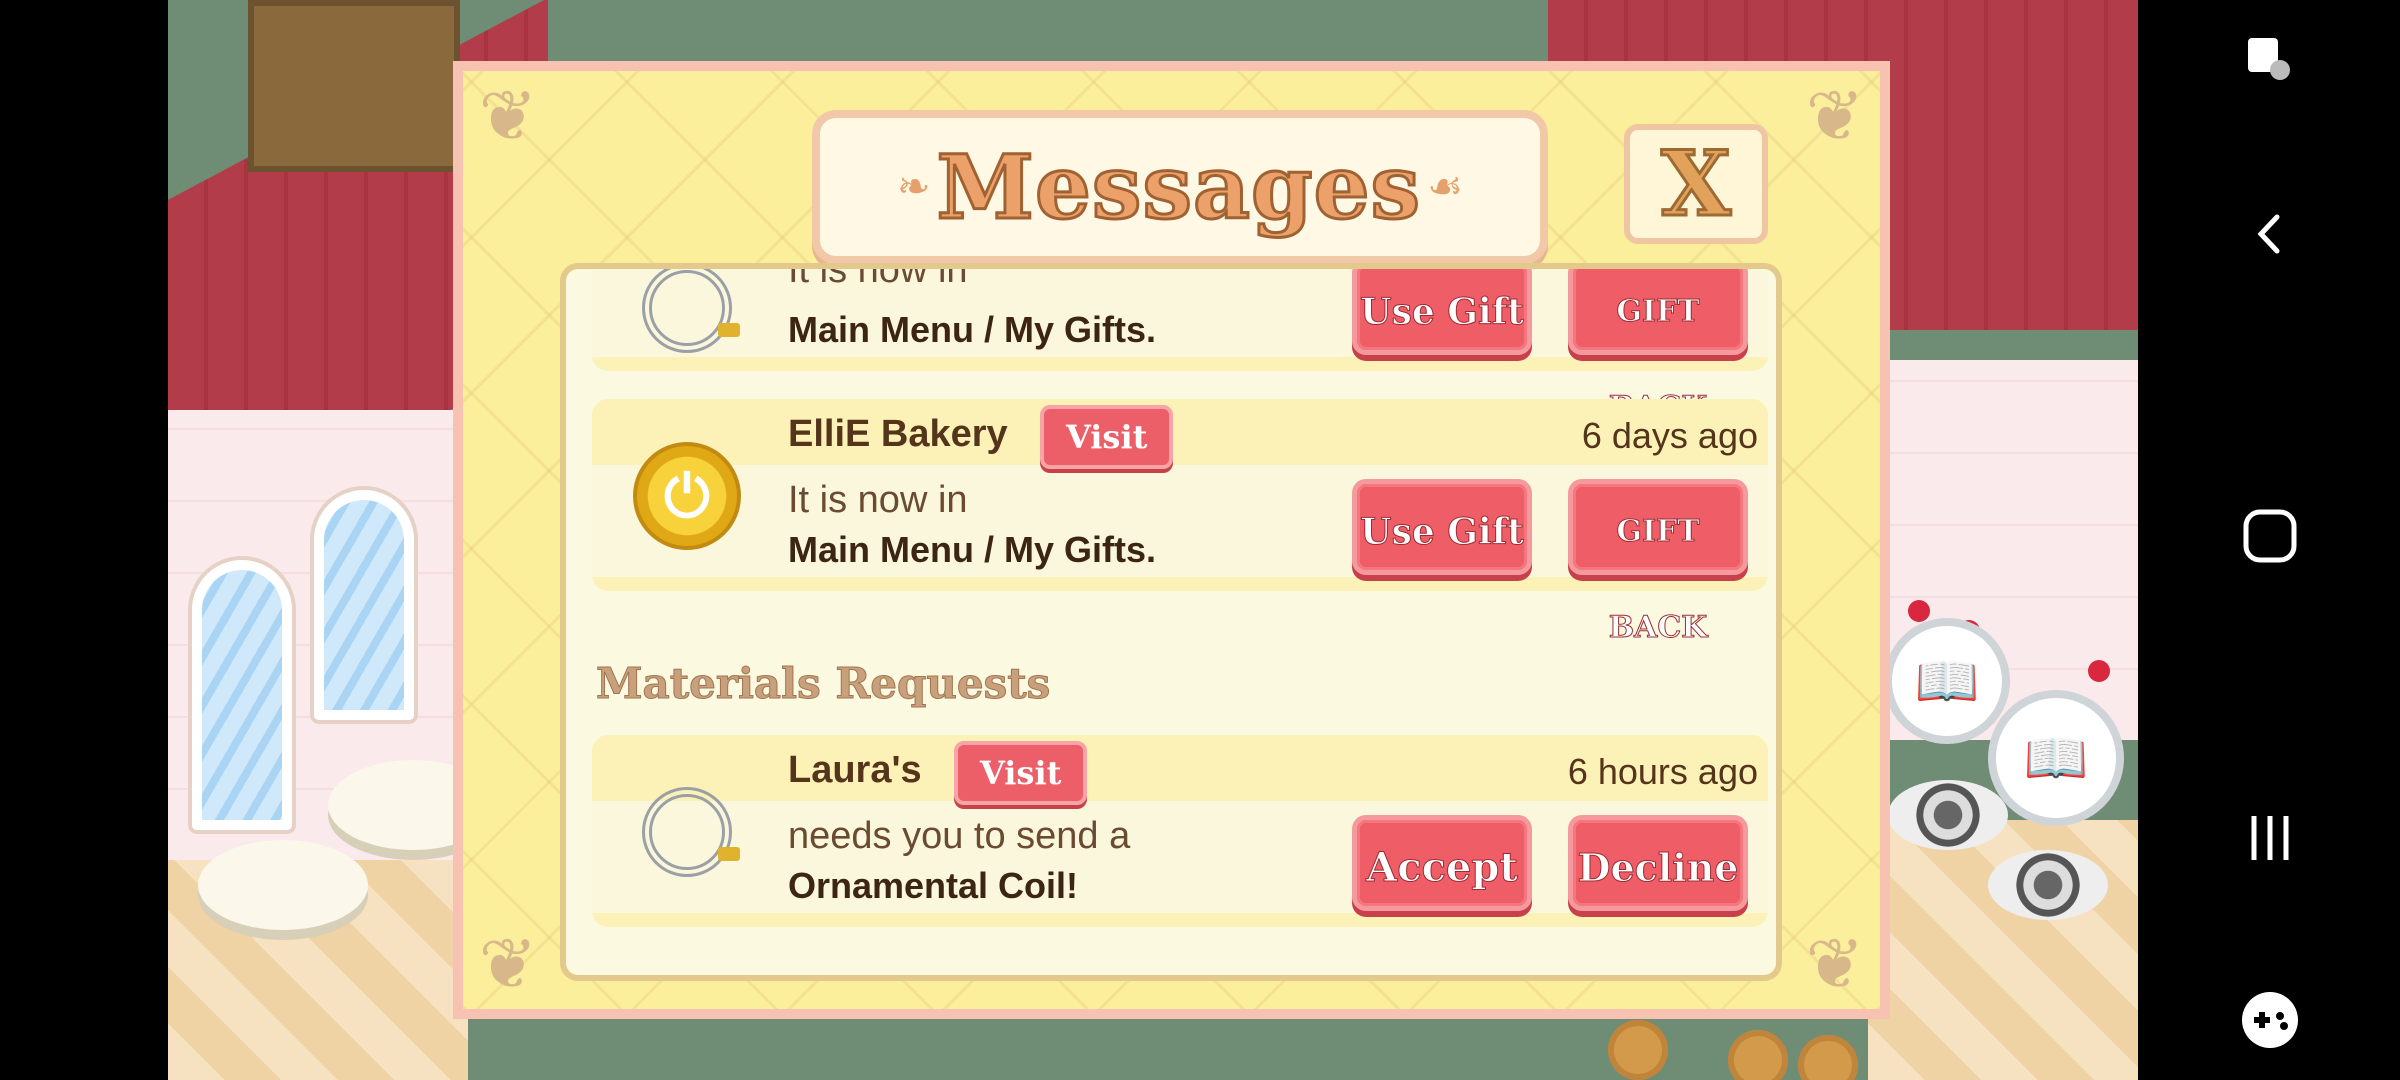 The image size is (2400, 1080). Describe the element at coordinates (914, 187) in the screenshot. I see `flourish-icon: ❧` at that location.